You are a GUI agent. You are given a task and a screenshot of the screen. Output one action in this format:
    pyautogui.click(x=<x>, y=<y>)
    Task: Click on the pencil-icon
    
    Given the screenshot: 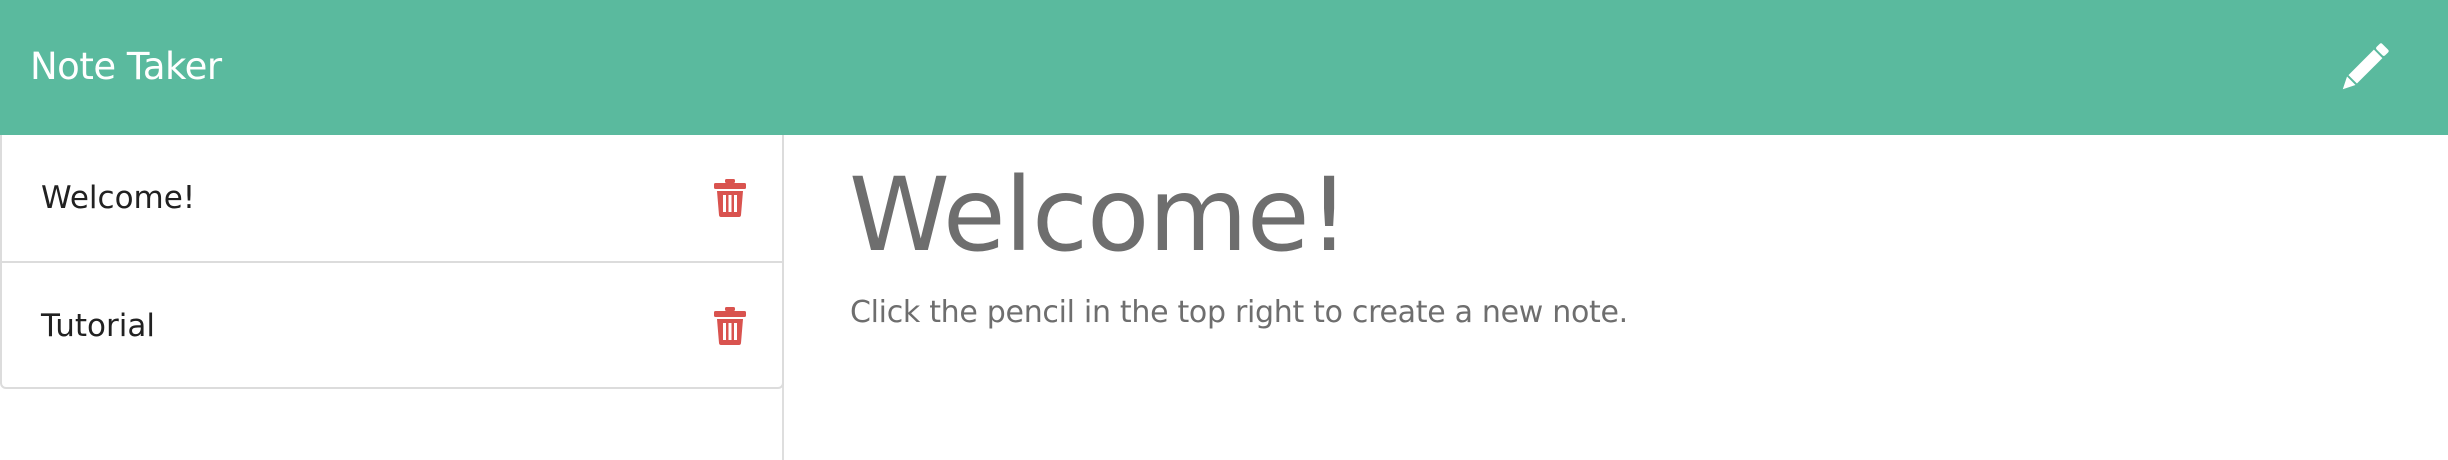 What is the action you would take?
    pyautogui.click(x=2364, y=68)
    